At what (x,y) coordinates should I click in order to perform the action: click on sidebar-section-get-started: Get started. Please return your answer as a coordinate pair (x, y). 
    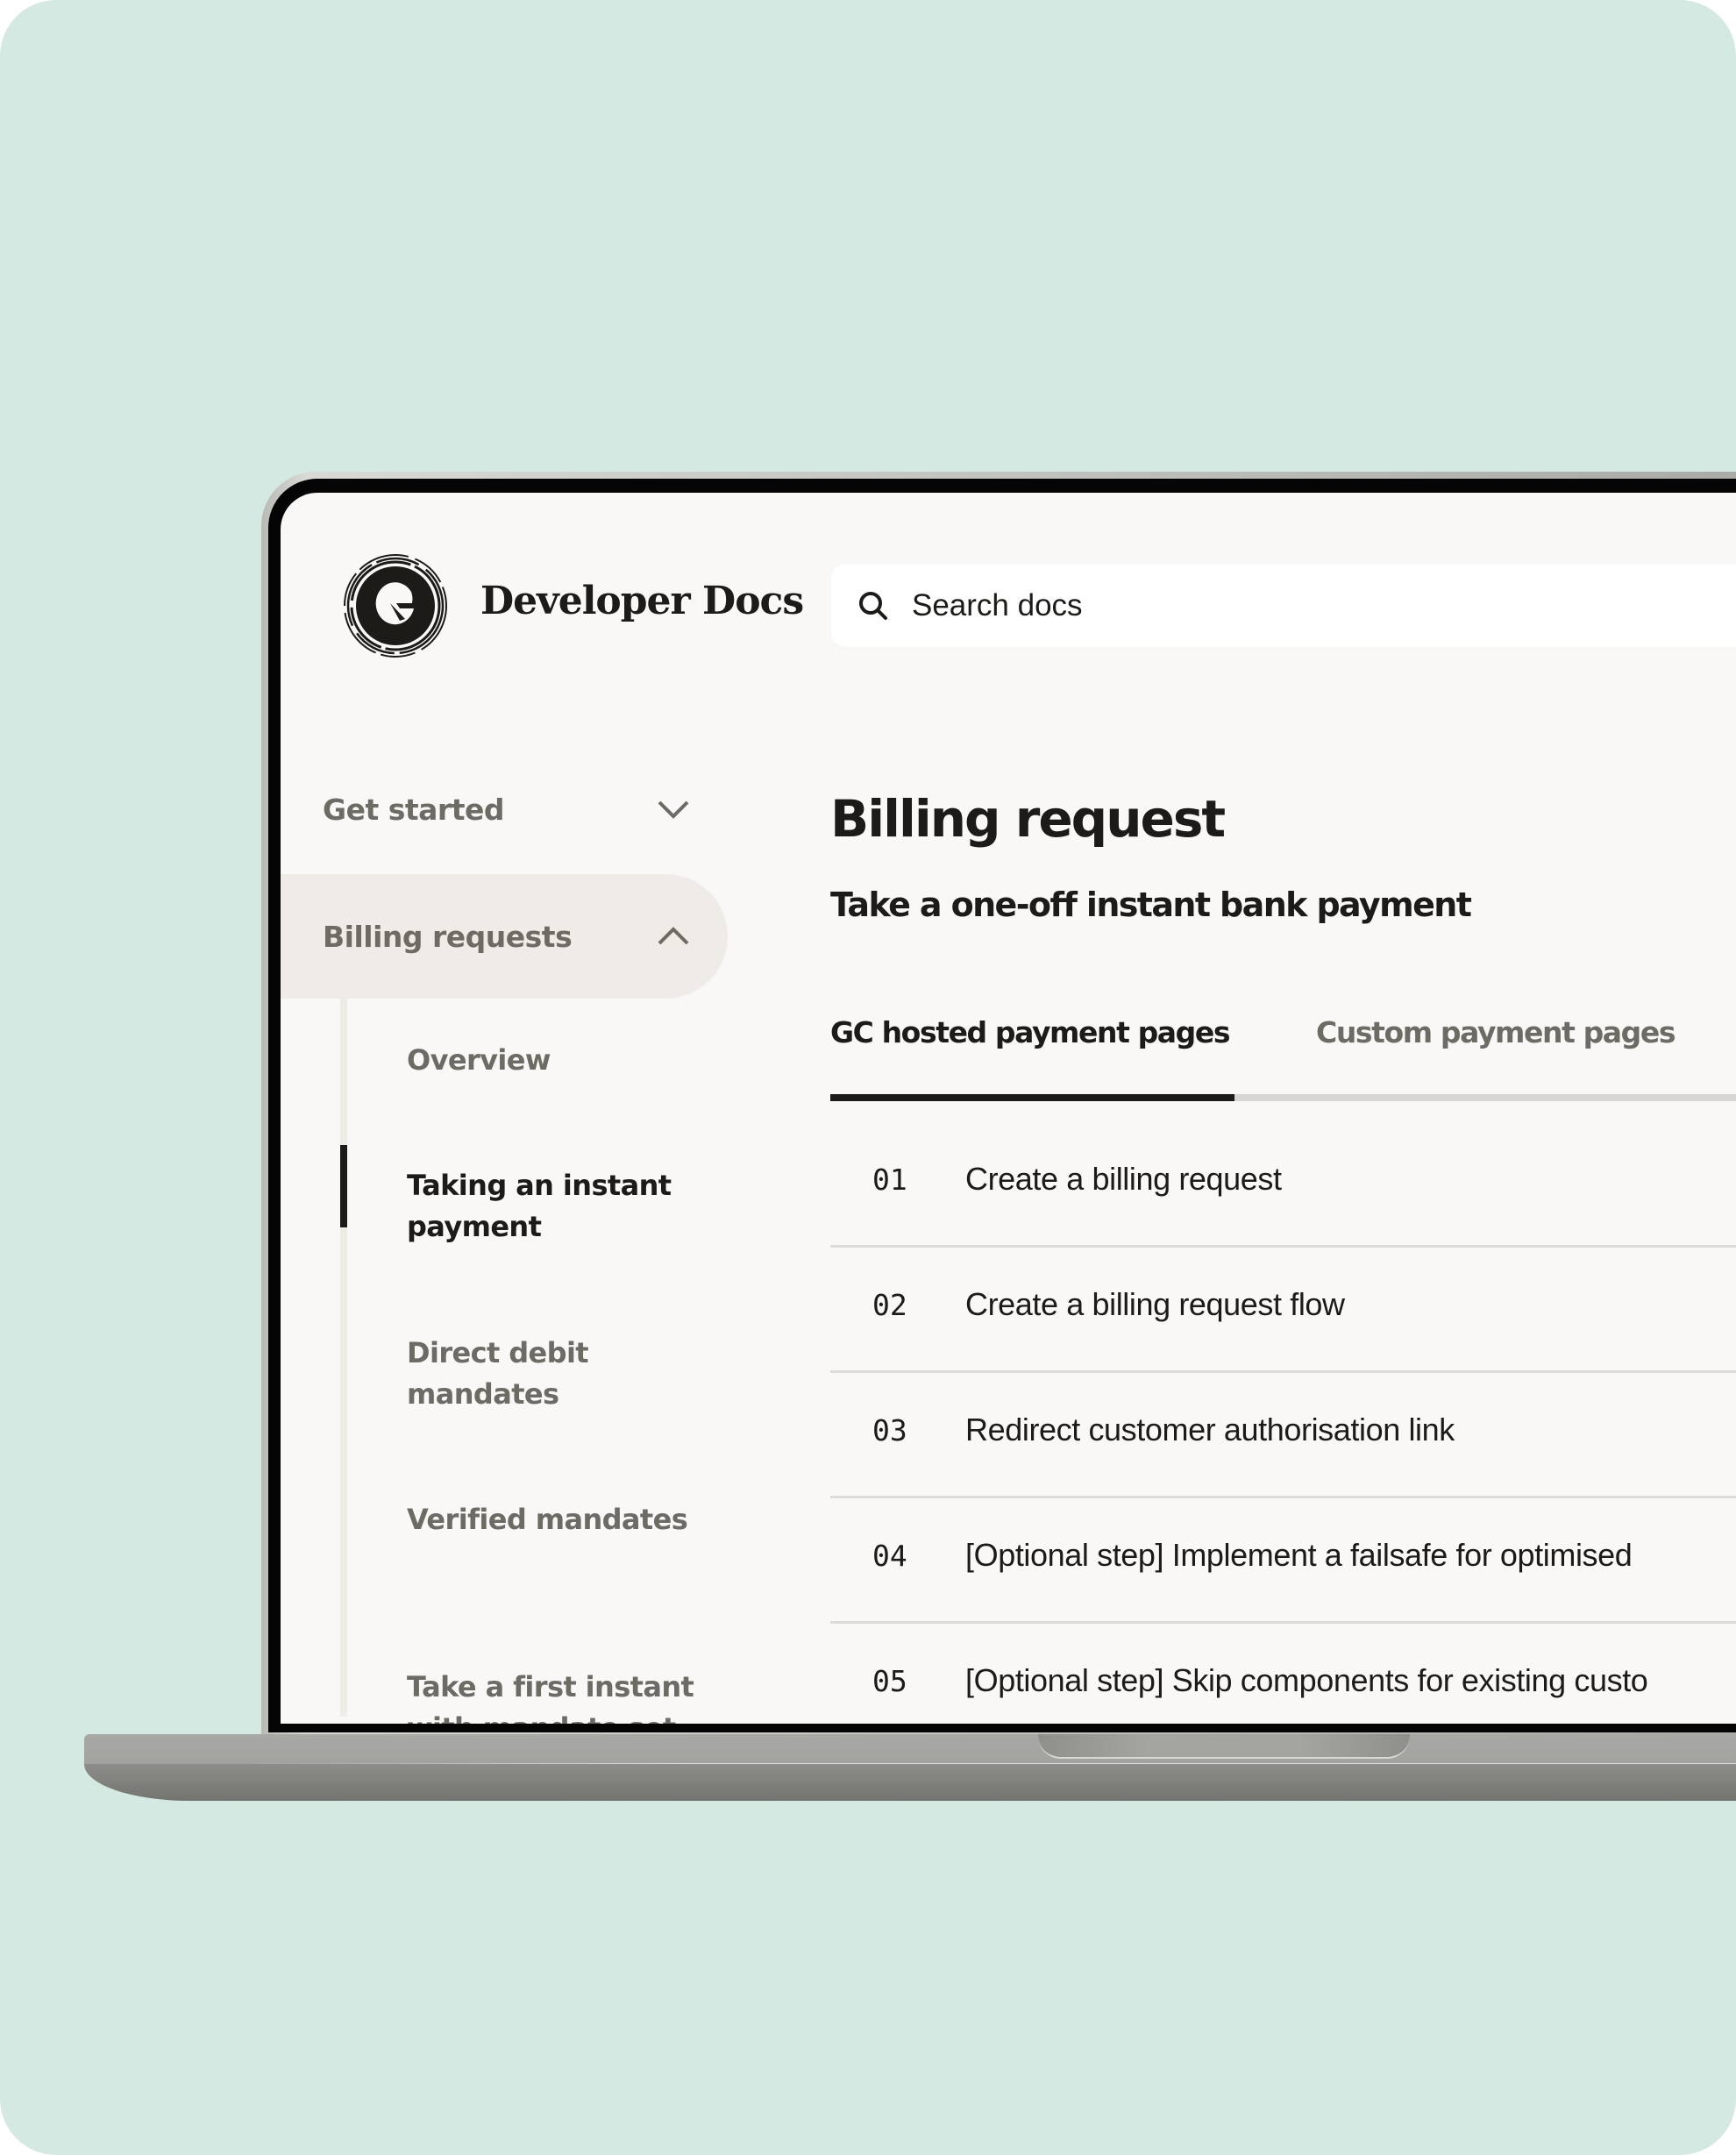
    Looking at the image, I should click on (504, 809).